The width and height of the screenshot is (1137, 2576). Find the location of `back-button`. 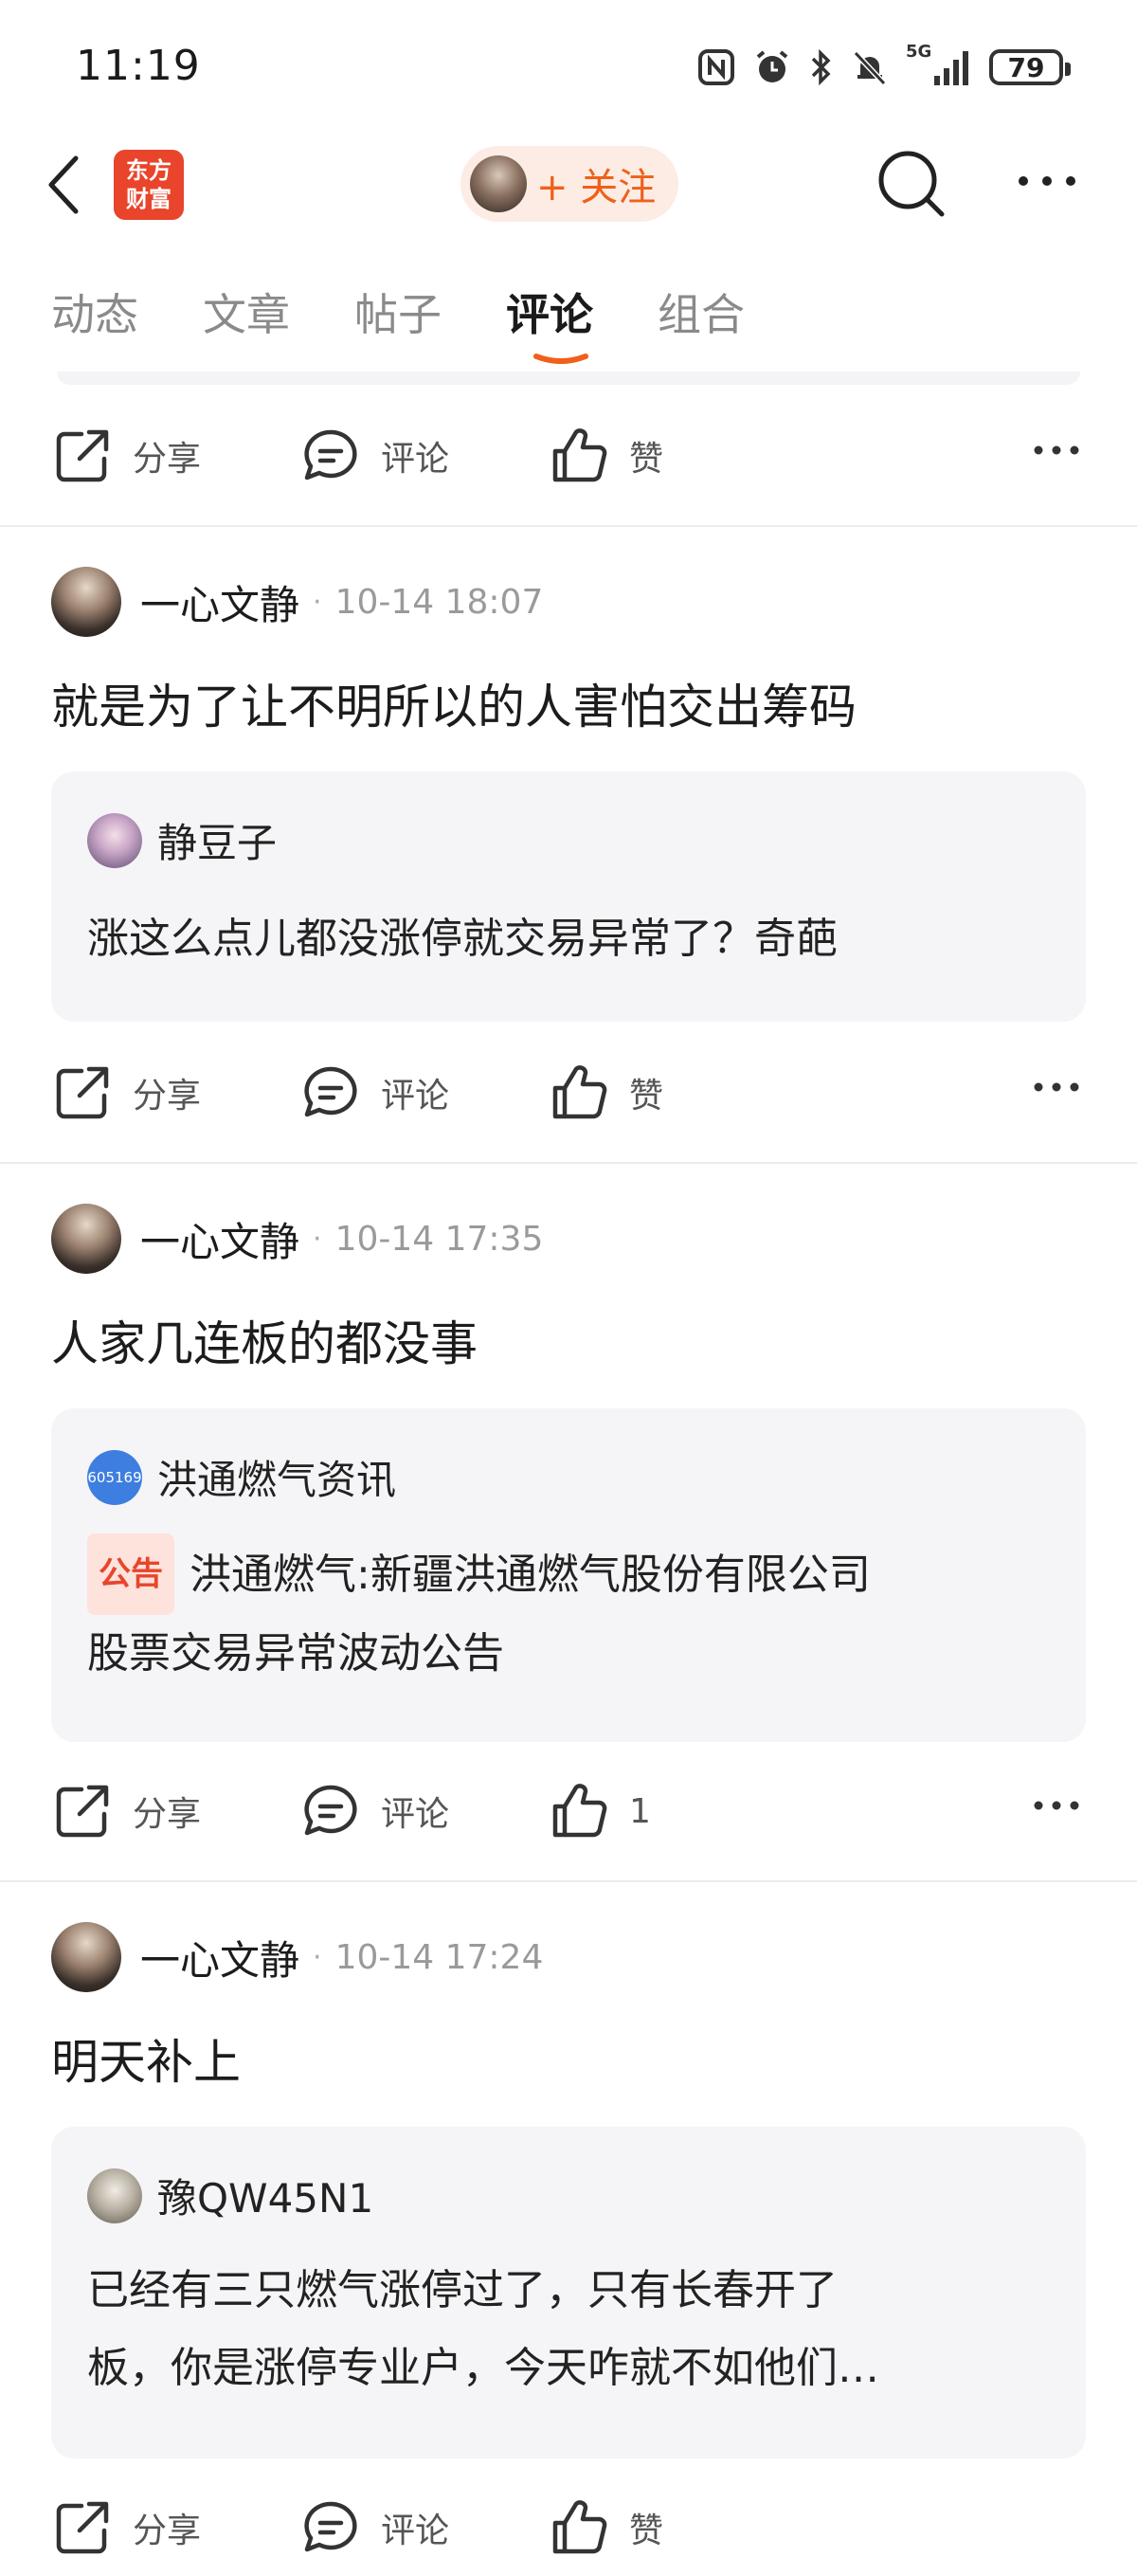

back-button is located at coordinates (69, 185).